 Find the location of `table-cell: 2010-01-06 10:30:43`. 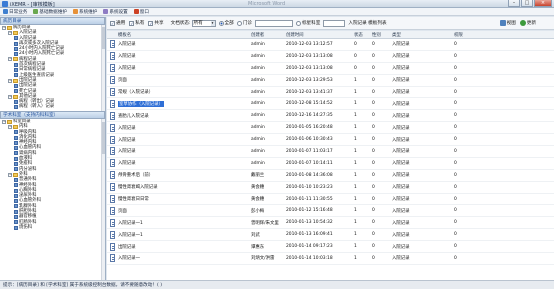

table-cell: 2010-01-06 10:30:43 is located at coordinates (318, 139).